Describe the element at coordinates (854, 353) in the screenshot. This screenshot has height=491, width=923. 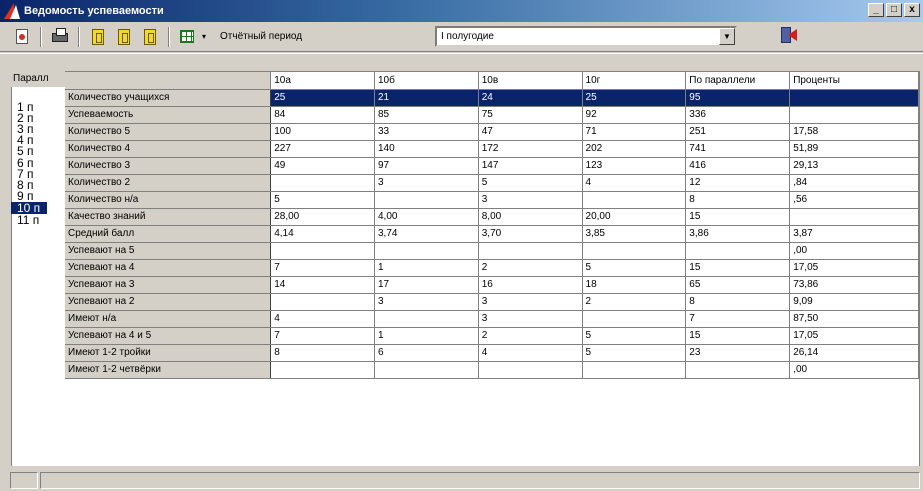
I see `table-cell: 26,14` at that location.